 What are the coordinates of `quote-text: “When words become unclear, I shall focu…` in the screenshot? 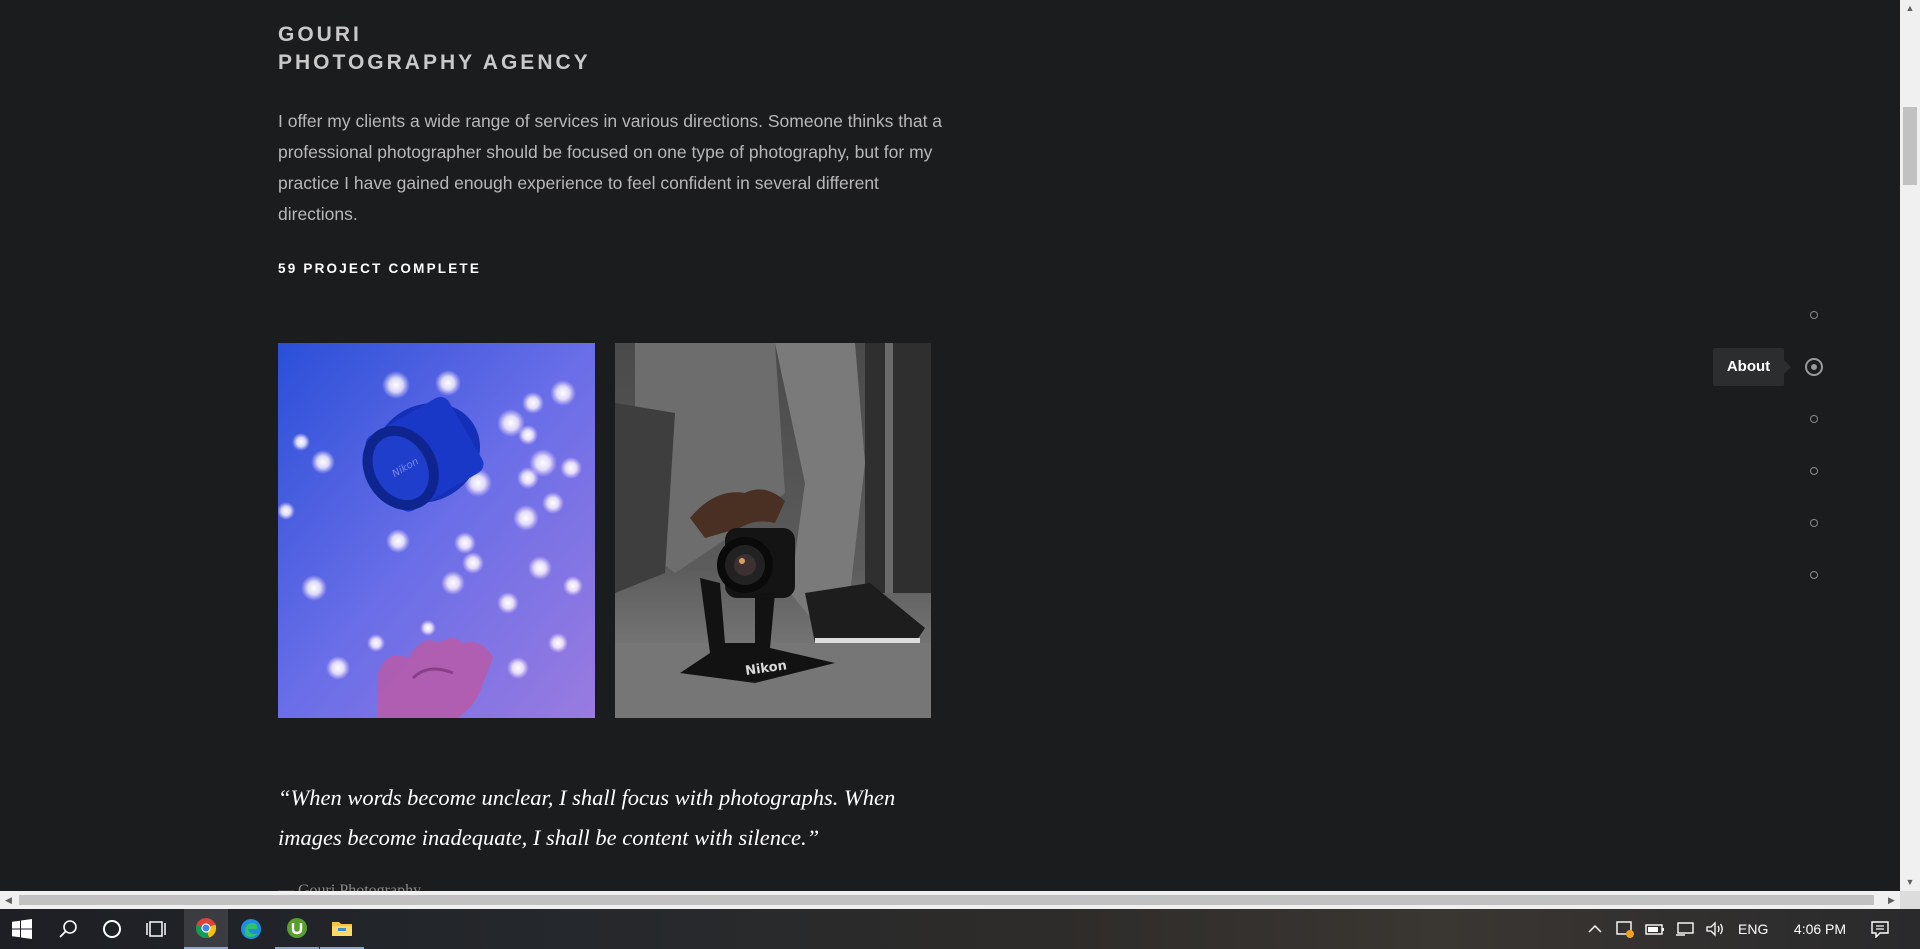 It's located at (587, 817).